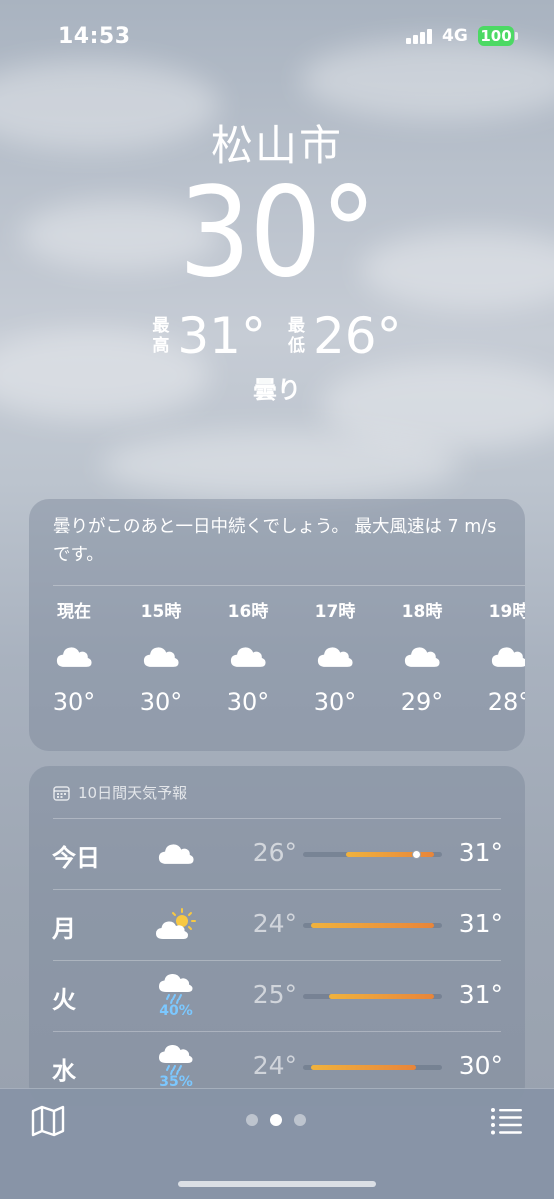 The width and height of the screenshot is (554, 1199). What do you see at coordinates (133, 793) in the screenshot?
I see `daily-forecast-title: 10日間天気予報` at bounding box center [133, 793].